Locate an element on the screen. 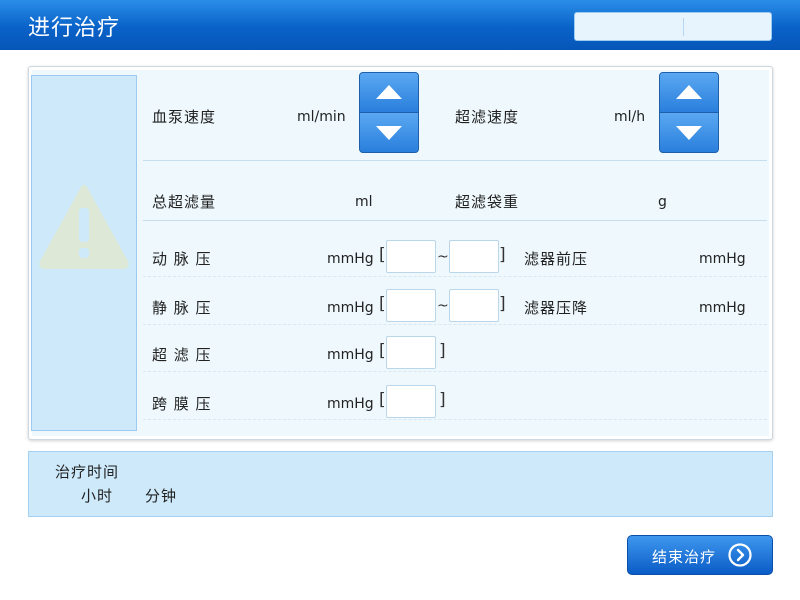 The image size is (800, 600). blood-pump-speed-label: 血泵速度 is located at coordinates (184, 117).